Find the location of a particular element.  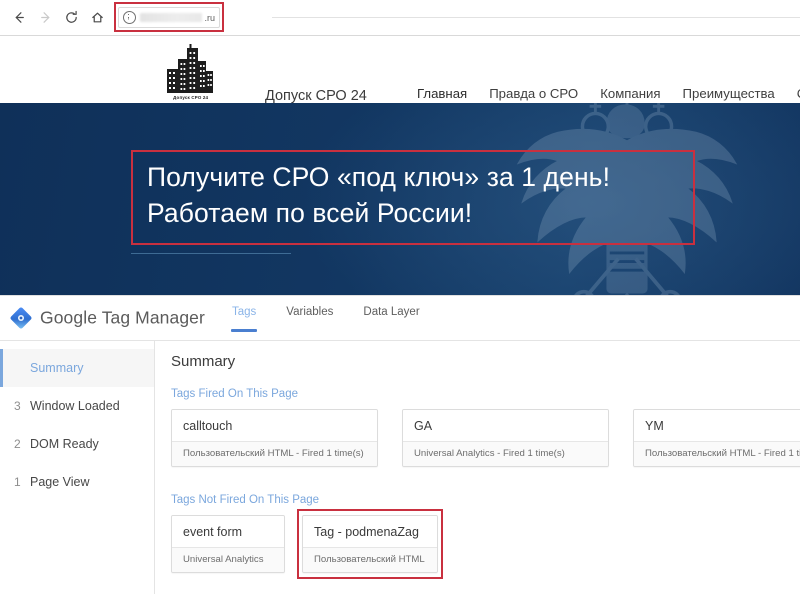

tag-card-event-form-wrap: event form Universal Analytics is located at coordinates (228, 544).